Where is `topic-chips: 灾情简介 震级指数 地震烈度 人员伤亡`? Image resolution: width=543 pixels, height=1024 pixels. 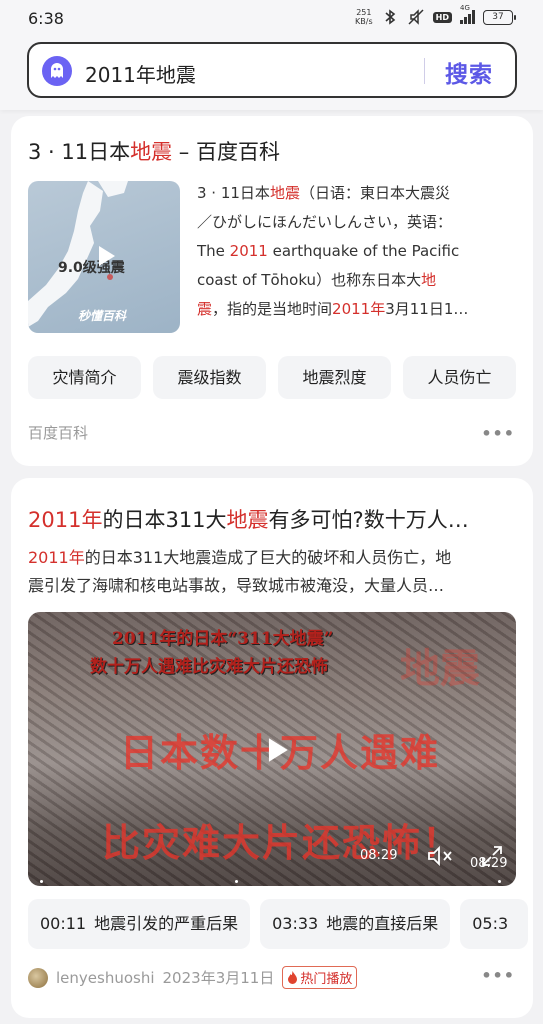
topic-chips: 灾情简介 震级指数 地震烈度 人员伤亡 is located at coordinates (272, 377).